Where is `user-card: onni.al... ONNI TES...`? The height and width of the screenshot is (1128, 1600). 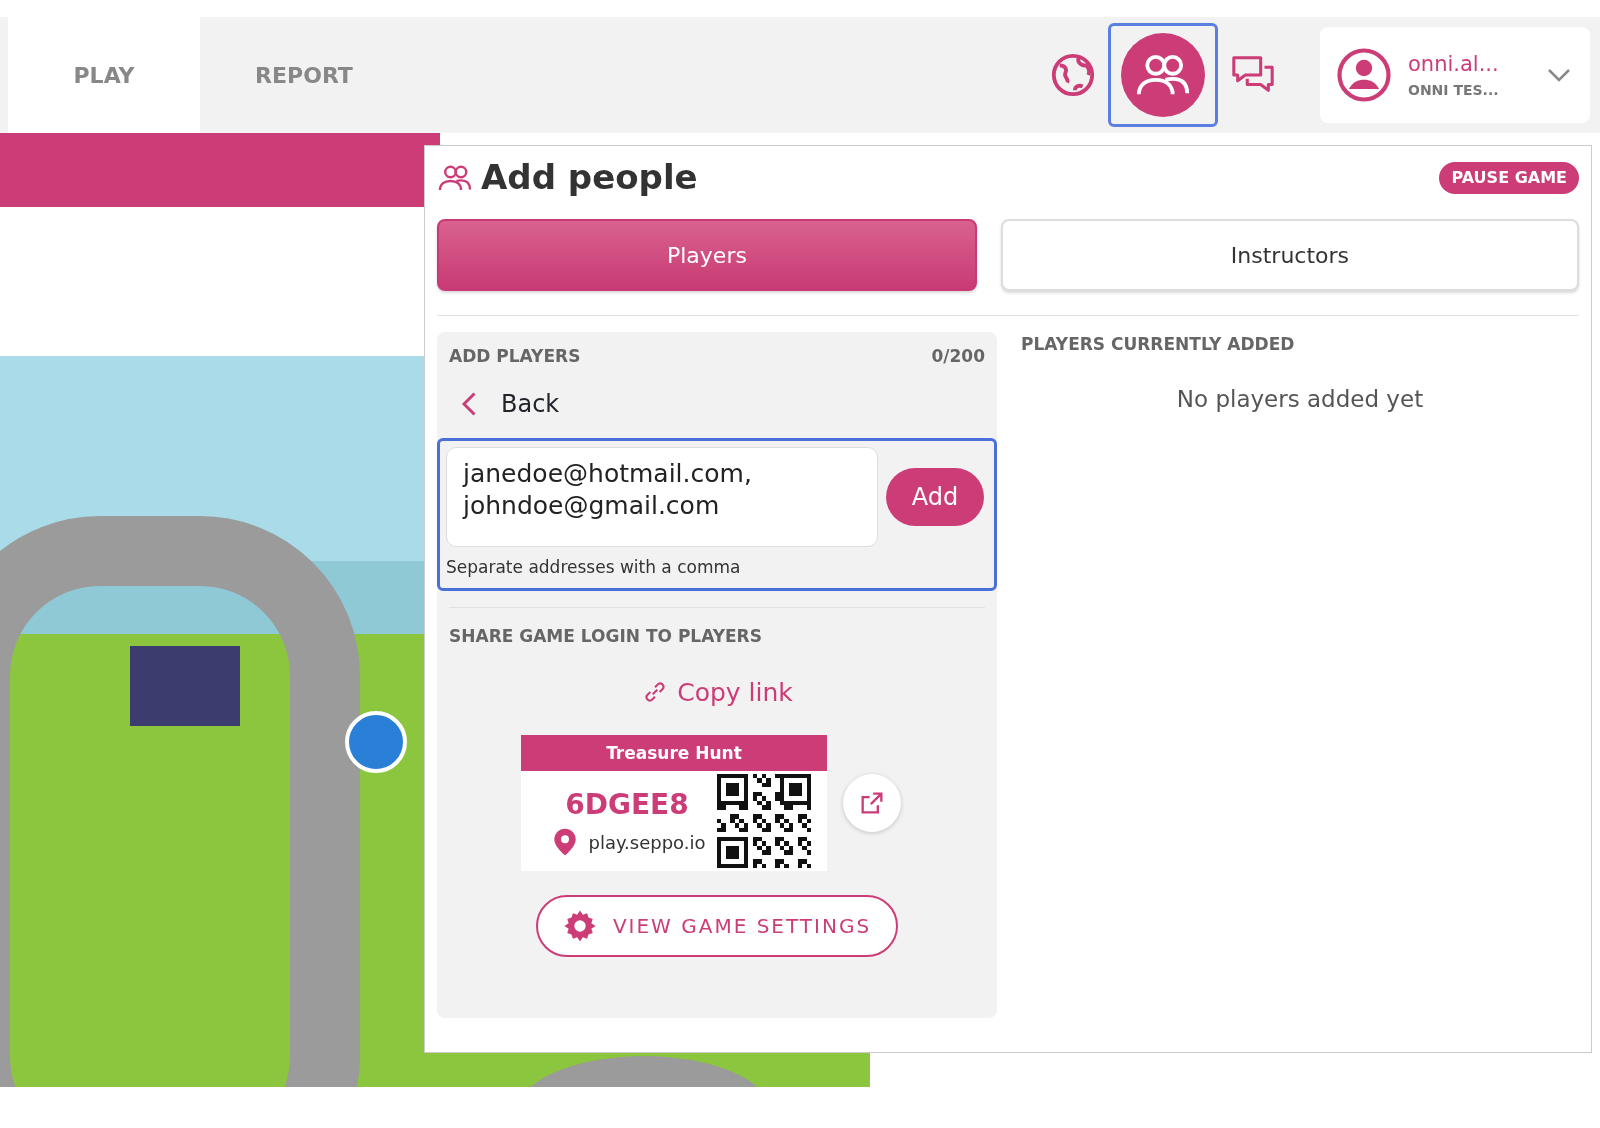
user-card: onni.al... ONNI TES... is located at coordinates (1455, 75).